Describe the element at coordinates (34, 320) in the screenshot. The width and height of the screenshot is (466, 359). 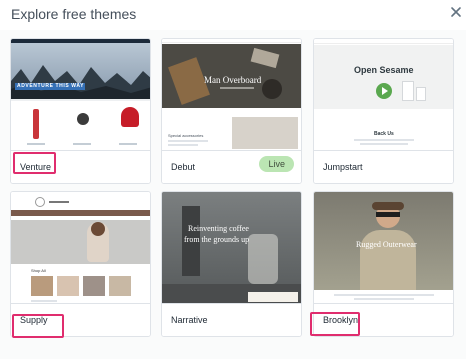
I see `theme-name-supply: Supply` at that location.